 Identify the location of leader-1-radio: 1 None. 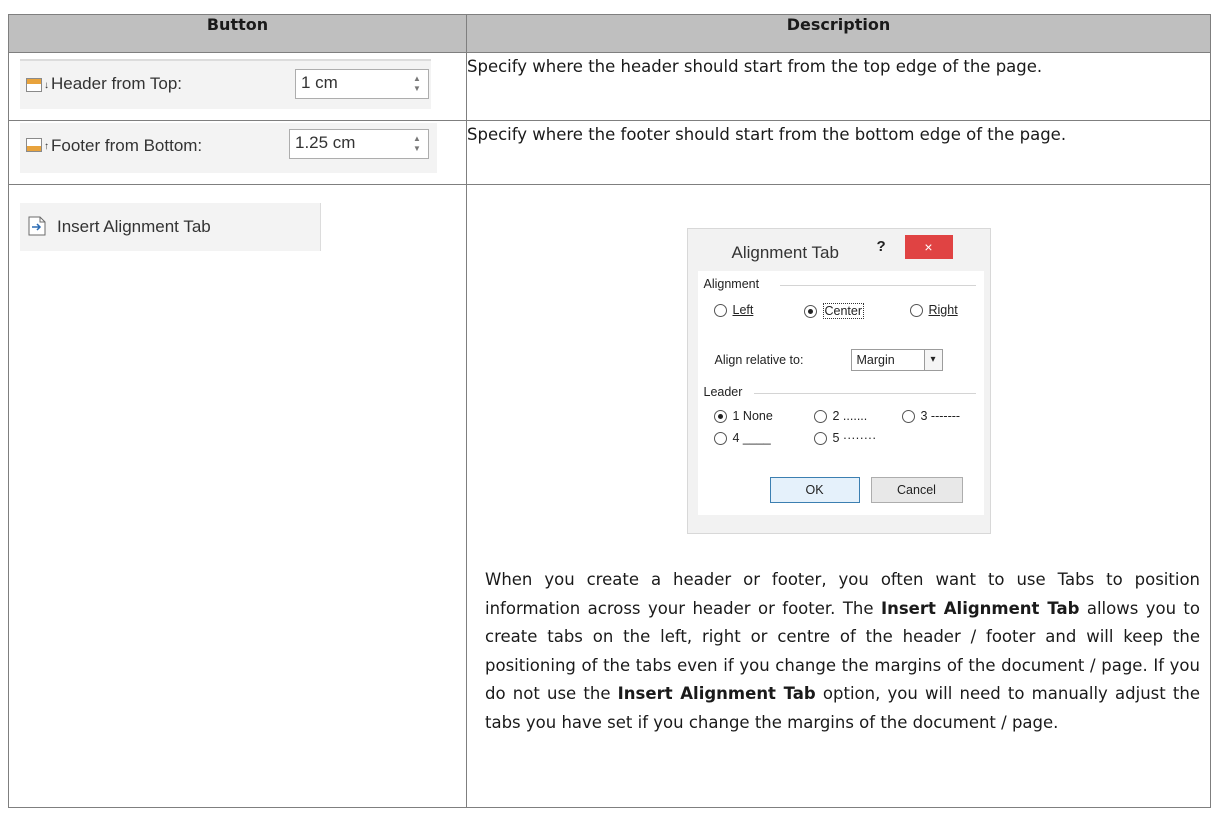
(743, 416).